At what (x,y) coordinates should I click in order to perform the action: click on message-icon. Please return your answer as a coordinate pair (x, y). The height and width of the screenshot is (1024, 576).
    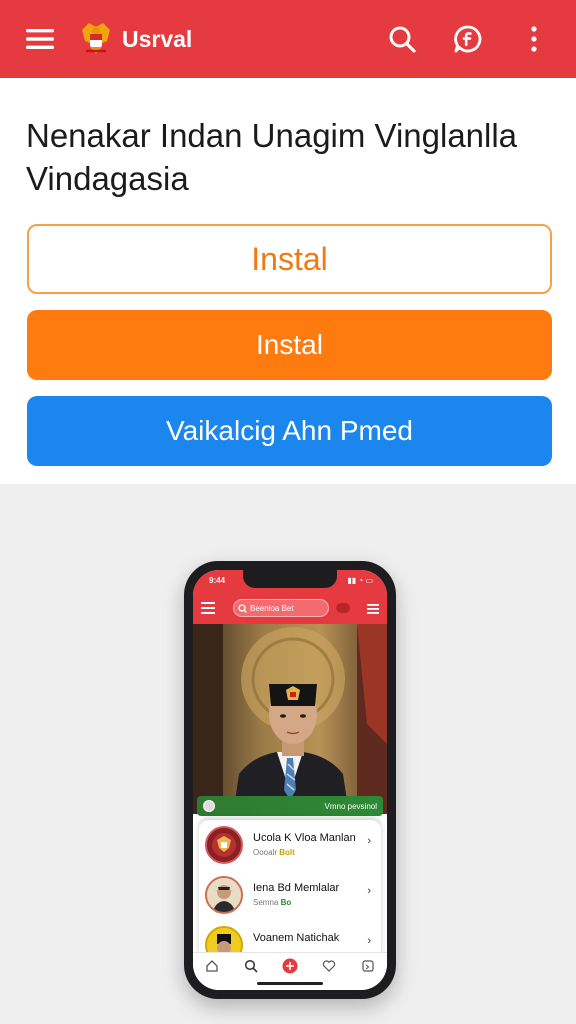
    Looking at the image, I should click on (368, 968).